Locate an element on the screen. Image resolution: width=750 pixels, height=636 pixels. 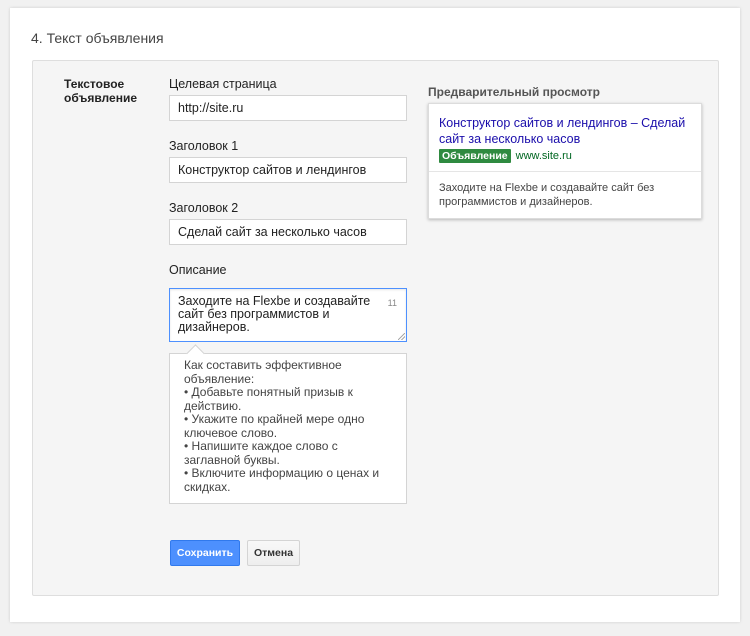
tip-line: • Укажите по крайней мере одно is located at coordinates (274, 419).